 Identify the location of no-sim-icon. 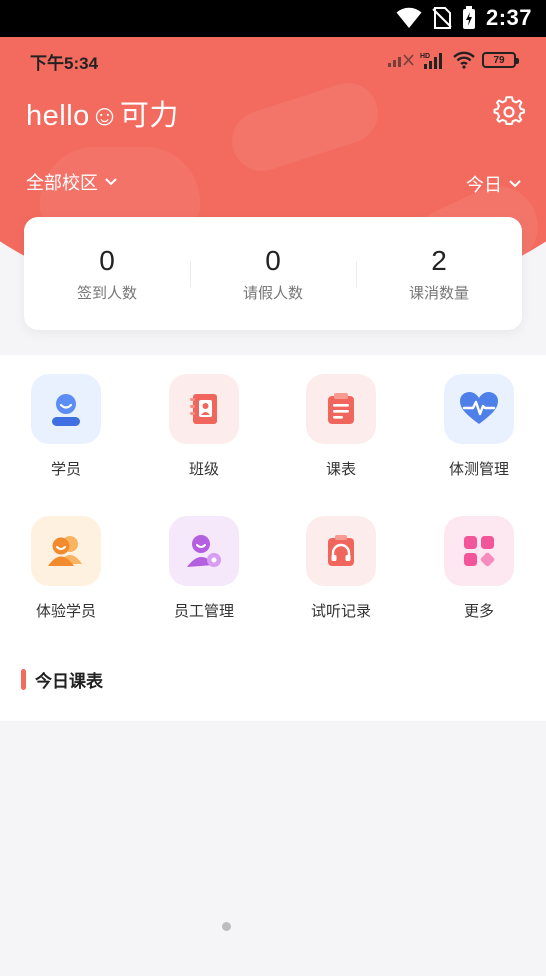
(442, 18).